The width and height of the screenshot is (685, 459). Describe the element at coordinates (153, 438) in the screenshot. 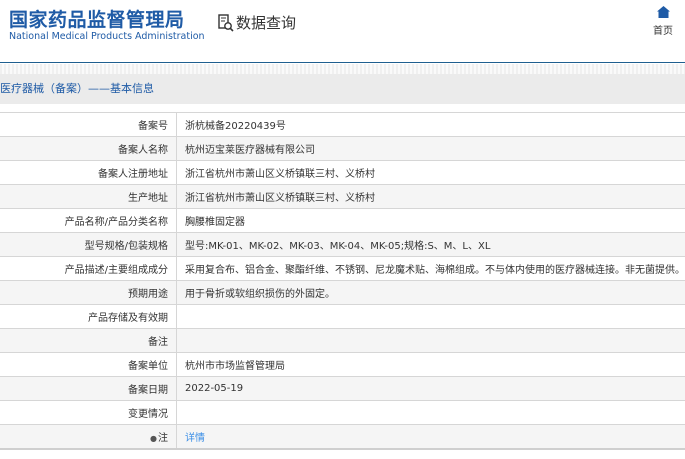

I see `pin-icon: ●` at that location.